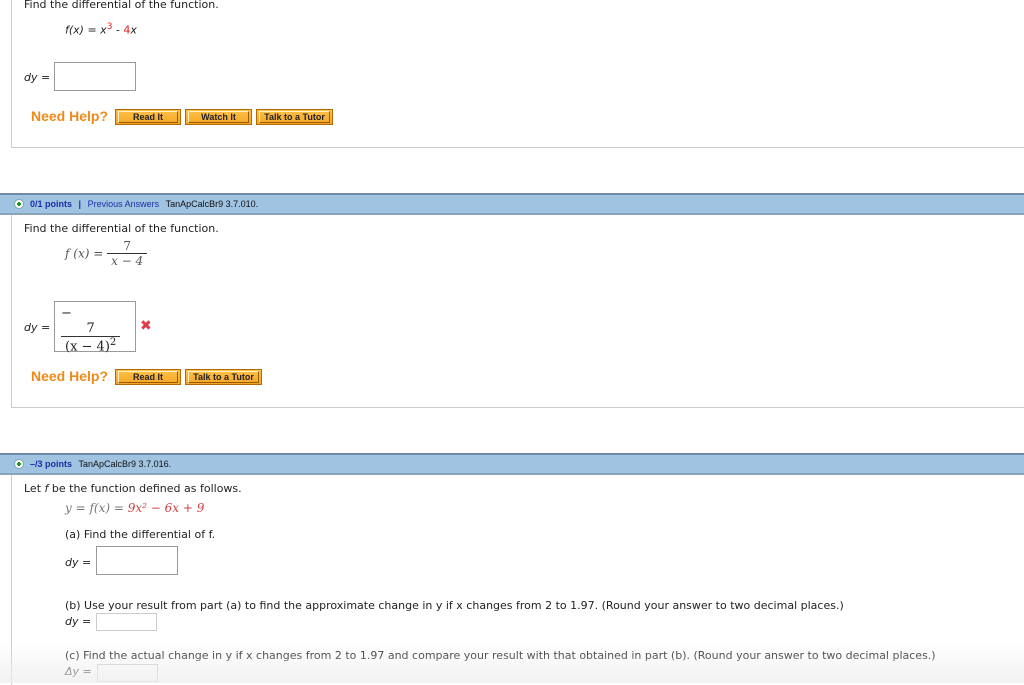 Image resolution: width=1024 pixels, height=685 pixels. I want to click on q2-read-it-button: Read It, so click(148, 377).